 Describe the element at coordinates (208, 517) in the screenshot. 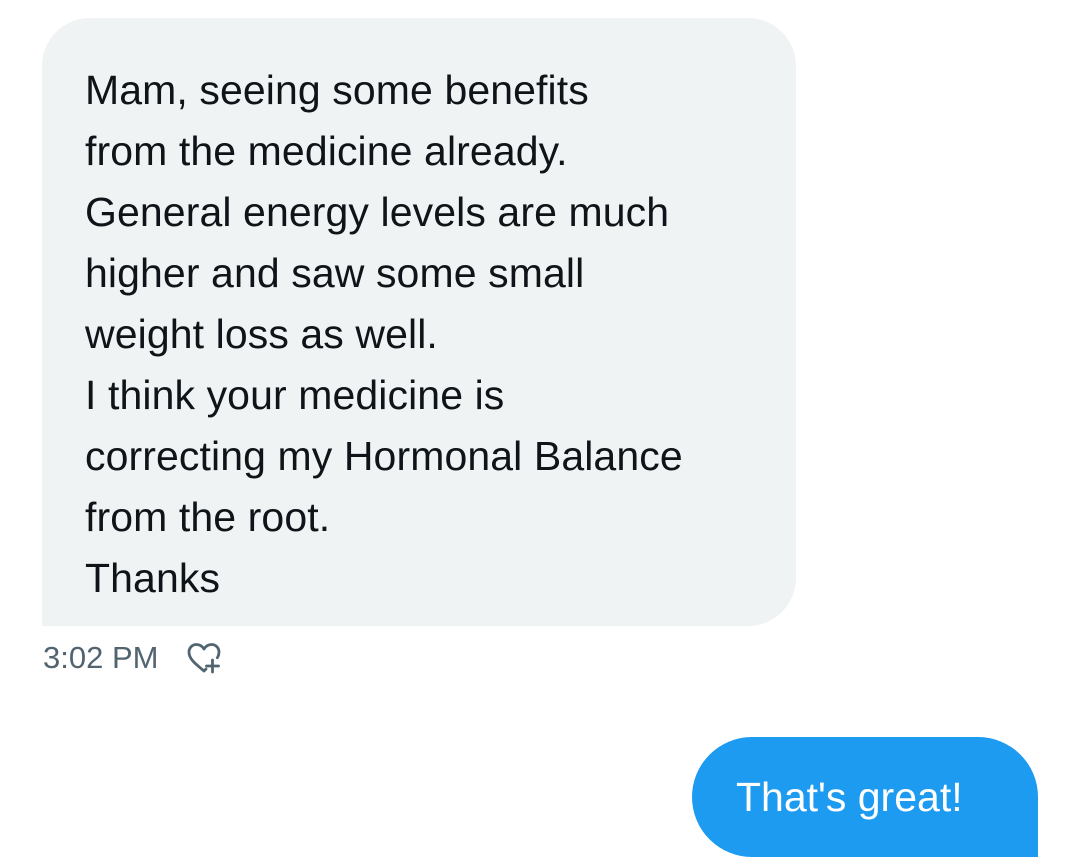

I see `message-line: from the root.` at that location.